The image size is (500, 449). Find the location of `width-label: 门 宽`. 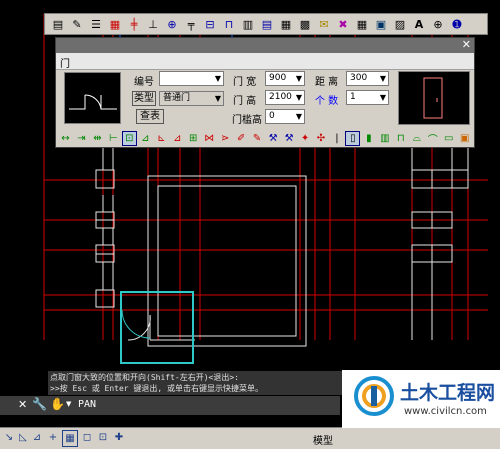

width-label: 门 宽 is located at coordinates (245, 82).